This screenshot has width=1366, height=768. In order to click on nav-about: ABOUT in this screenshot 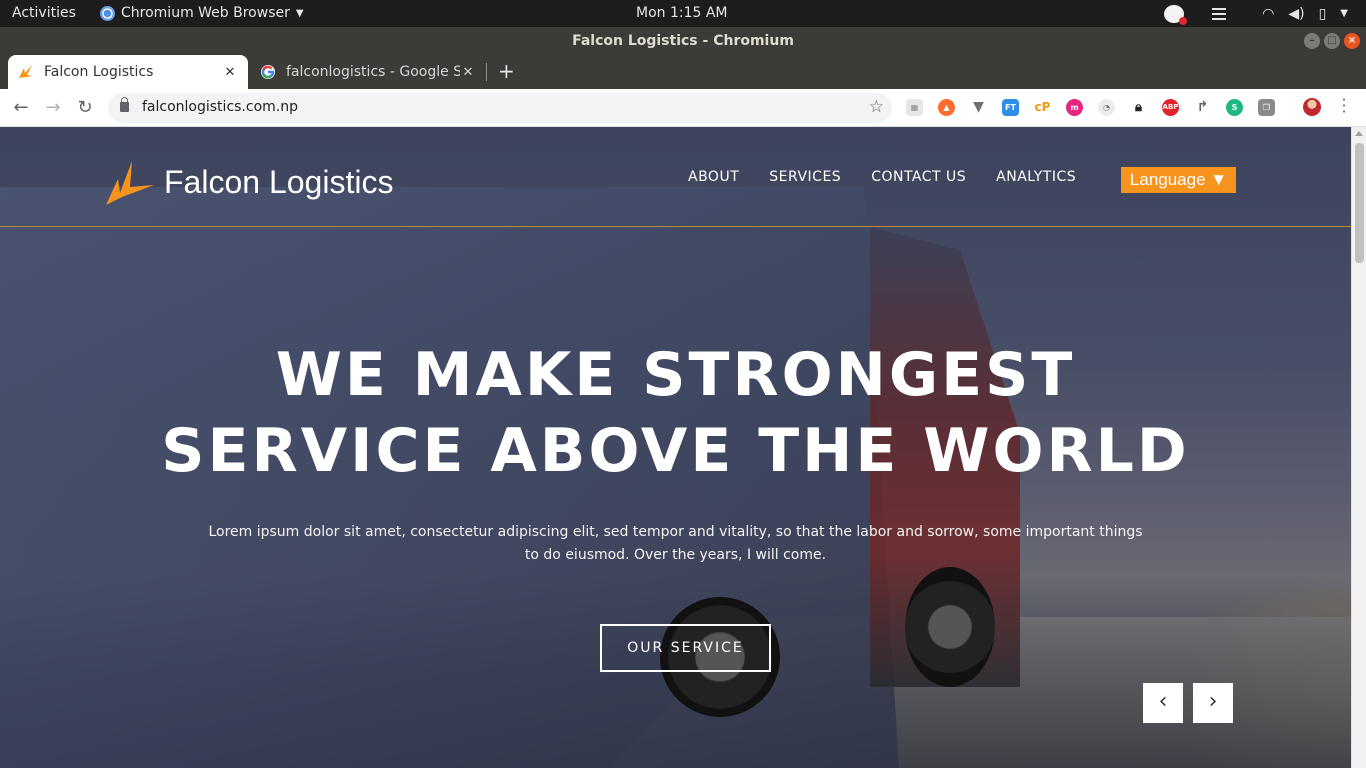, I will do `click(713, 177)`.